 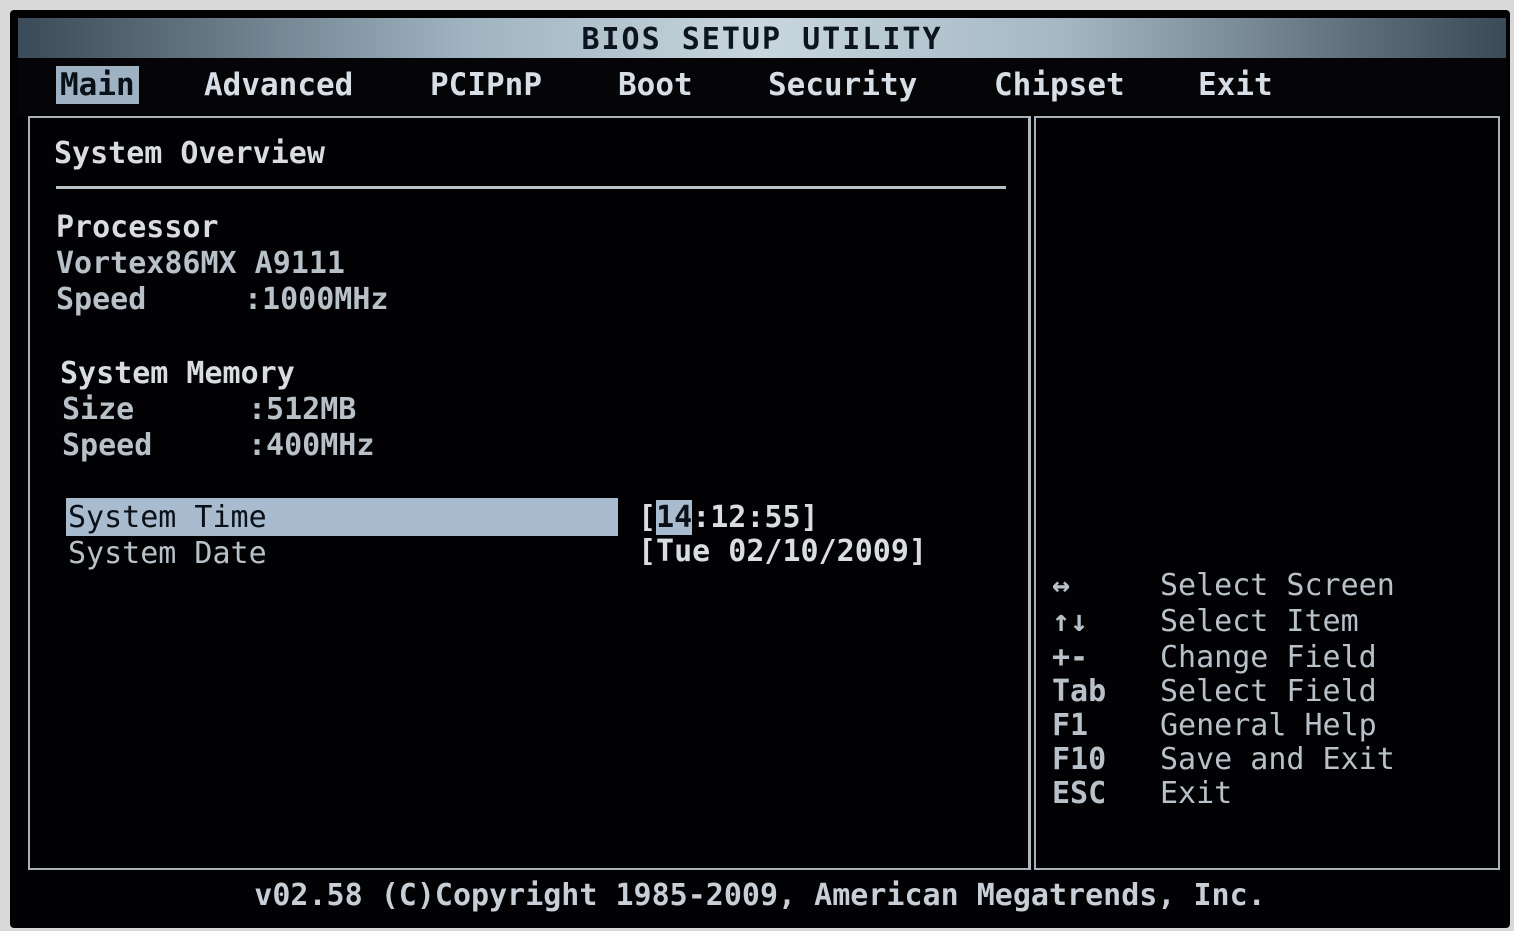 What do you see at coordinates (97, 85) in the screenshot?
I see `tab-main: Main` at bounding box center [97, 85].